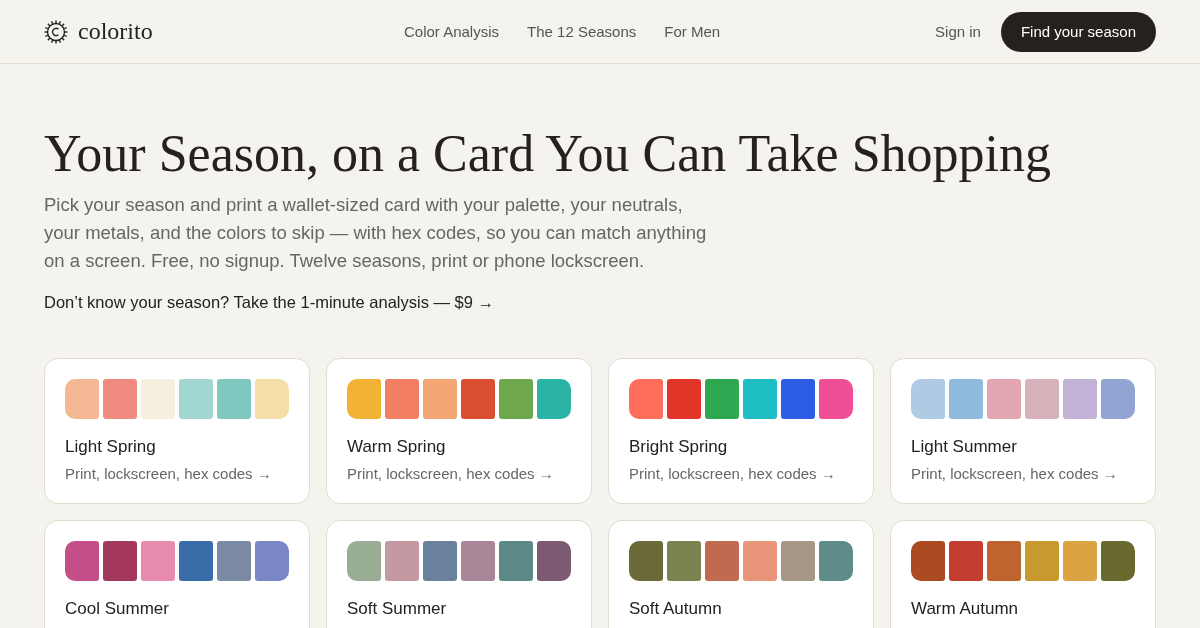 This screenshot has height=628, width=1200. I want to click on sign-in-link: Sign in, so click(958, 31).